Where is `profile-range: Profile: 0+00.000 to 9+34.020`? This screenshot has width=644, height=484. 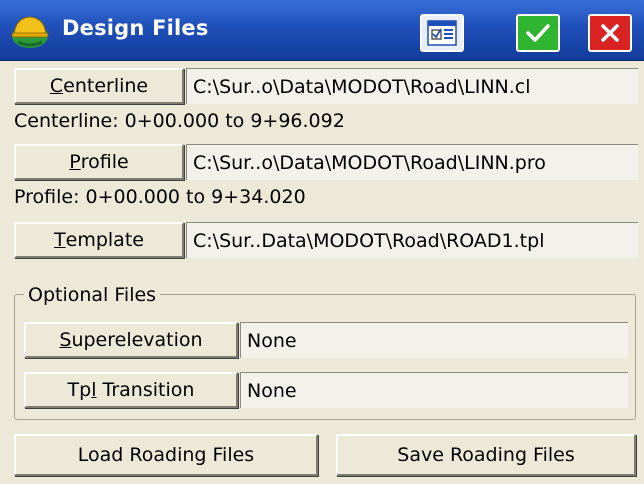 profile-range: Profile: 0+00.000 to 9+34.020 is located at coordinates (160, 197).